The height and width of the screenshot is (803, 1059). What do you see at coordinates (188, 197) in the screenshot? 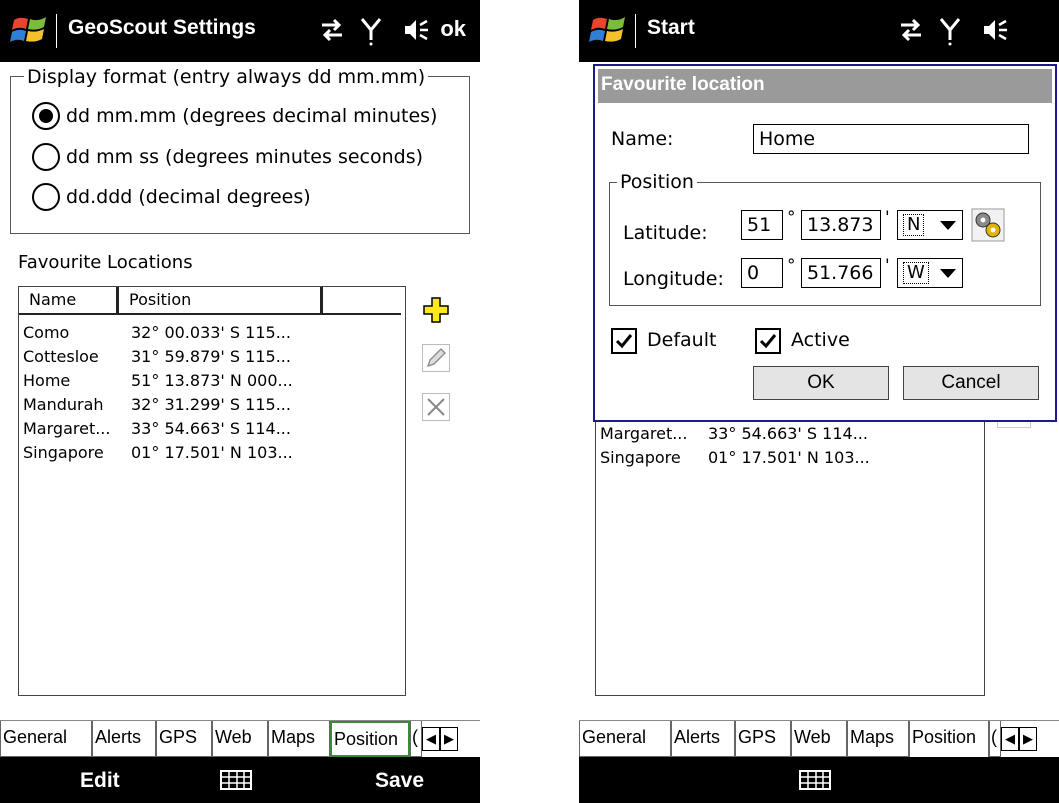
I see `radio-label: dd.ddd (decimal degrees)` at bounding box center [188, 197].